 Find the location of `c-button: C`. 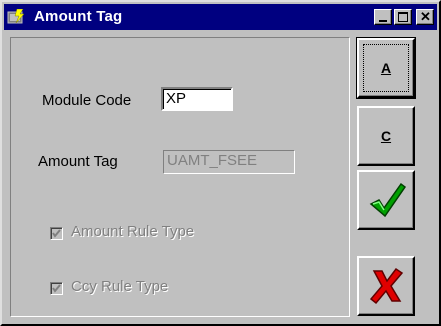

c-button: C is located at coordinates (386, 136).